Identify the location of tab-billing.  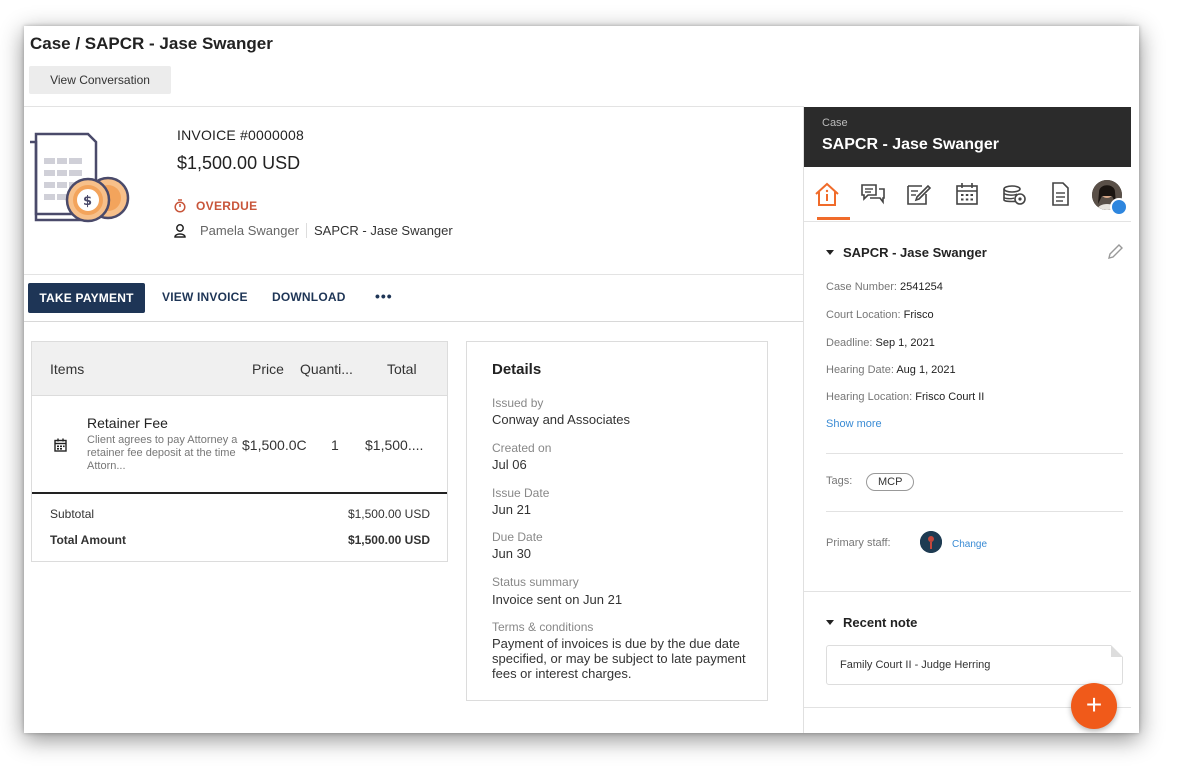
(1014, 194).